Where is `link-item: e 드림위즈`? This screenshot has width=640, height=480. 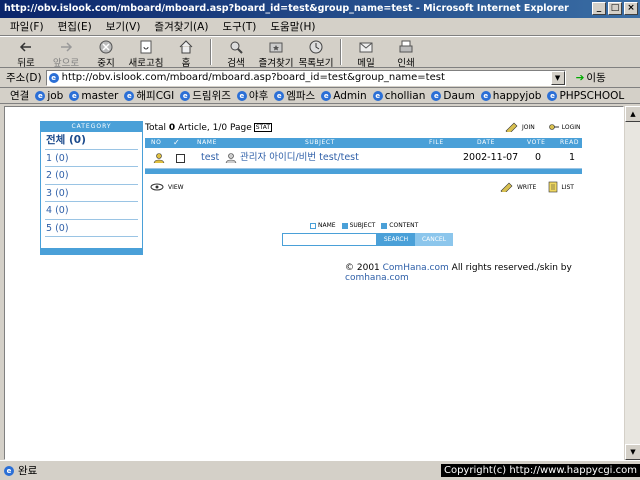
link-item: e 드림위즈 is located at coordinates (205, 95).